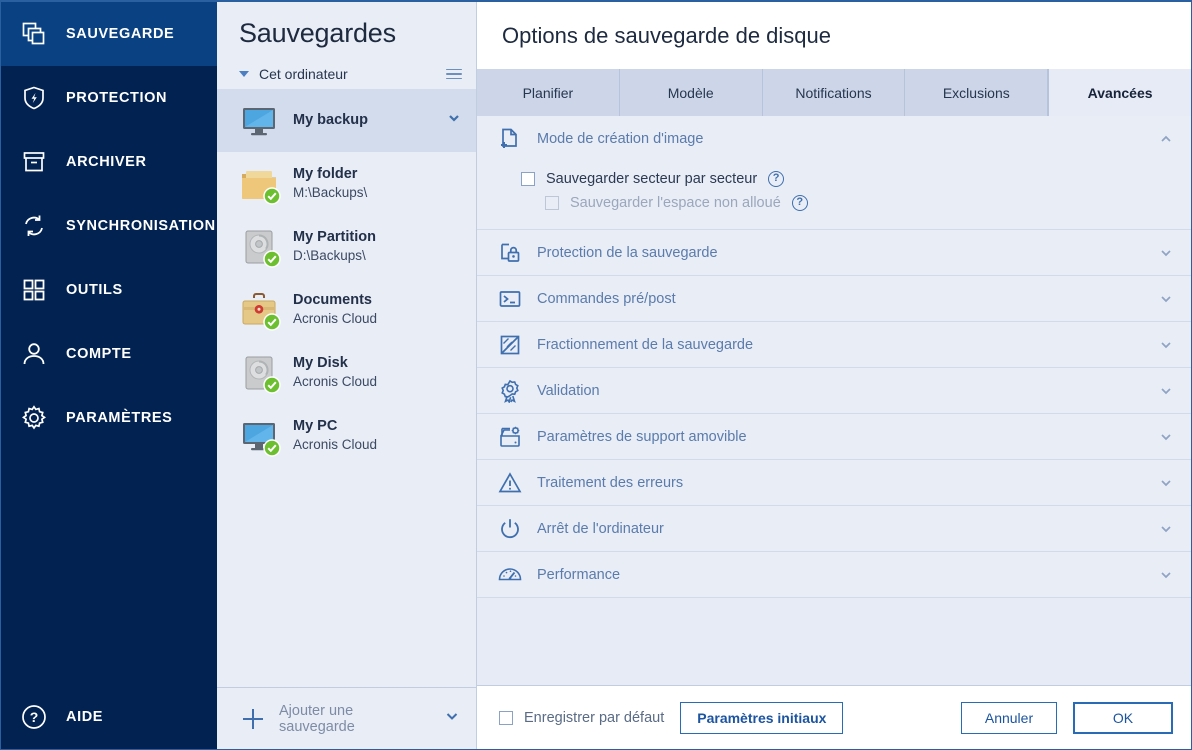 Image resolution: width=1192 pixels, height=750 pixels. What do you see at coordinates (675, 203) in the screenshot?
I see `option-checkbox-label: Sauvegarder l'espace non alloué` at bounding box center [675, 203].